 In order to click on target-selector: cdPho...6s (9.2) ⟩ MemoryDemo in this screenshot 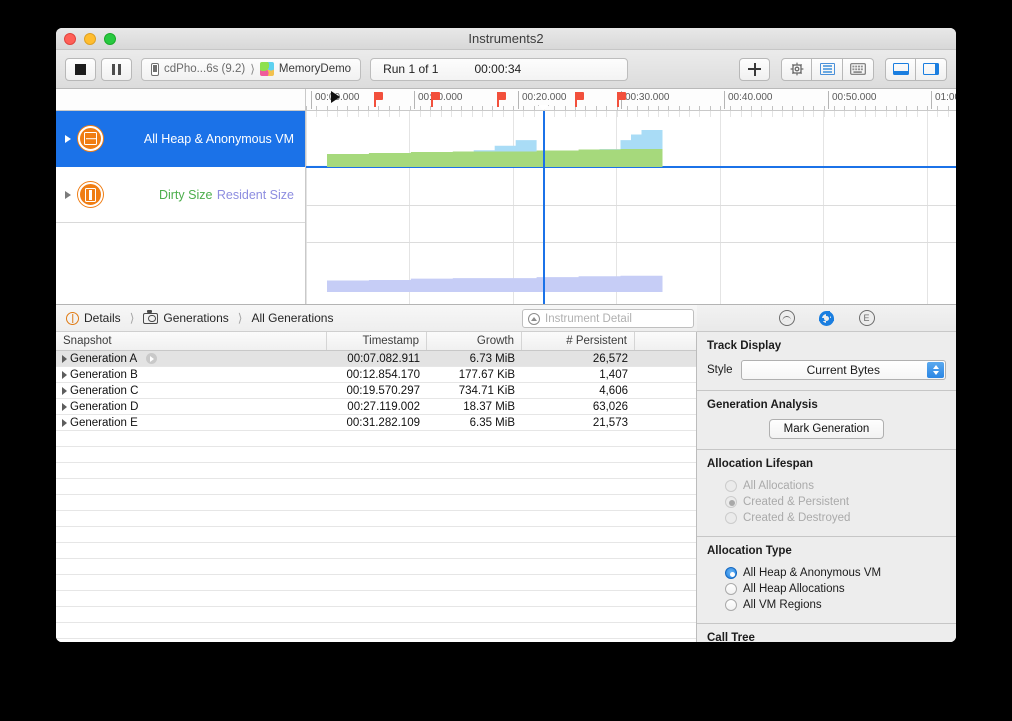, I will do `click(251, 69)`.